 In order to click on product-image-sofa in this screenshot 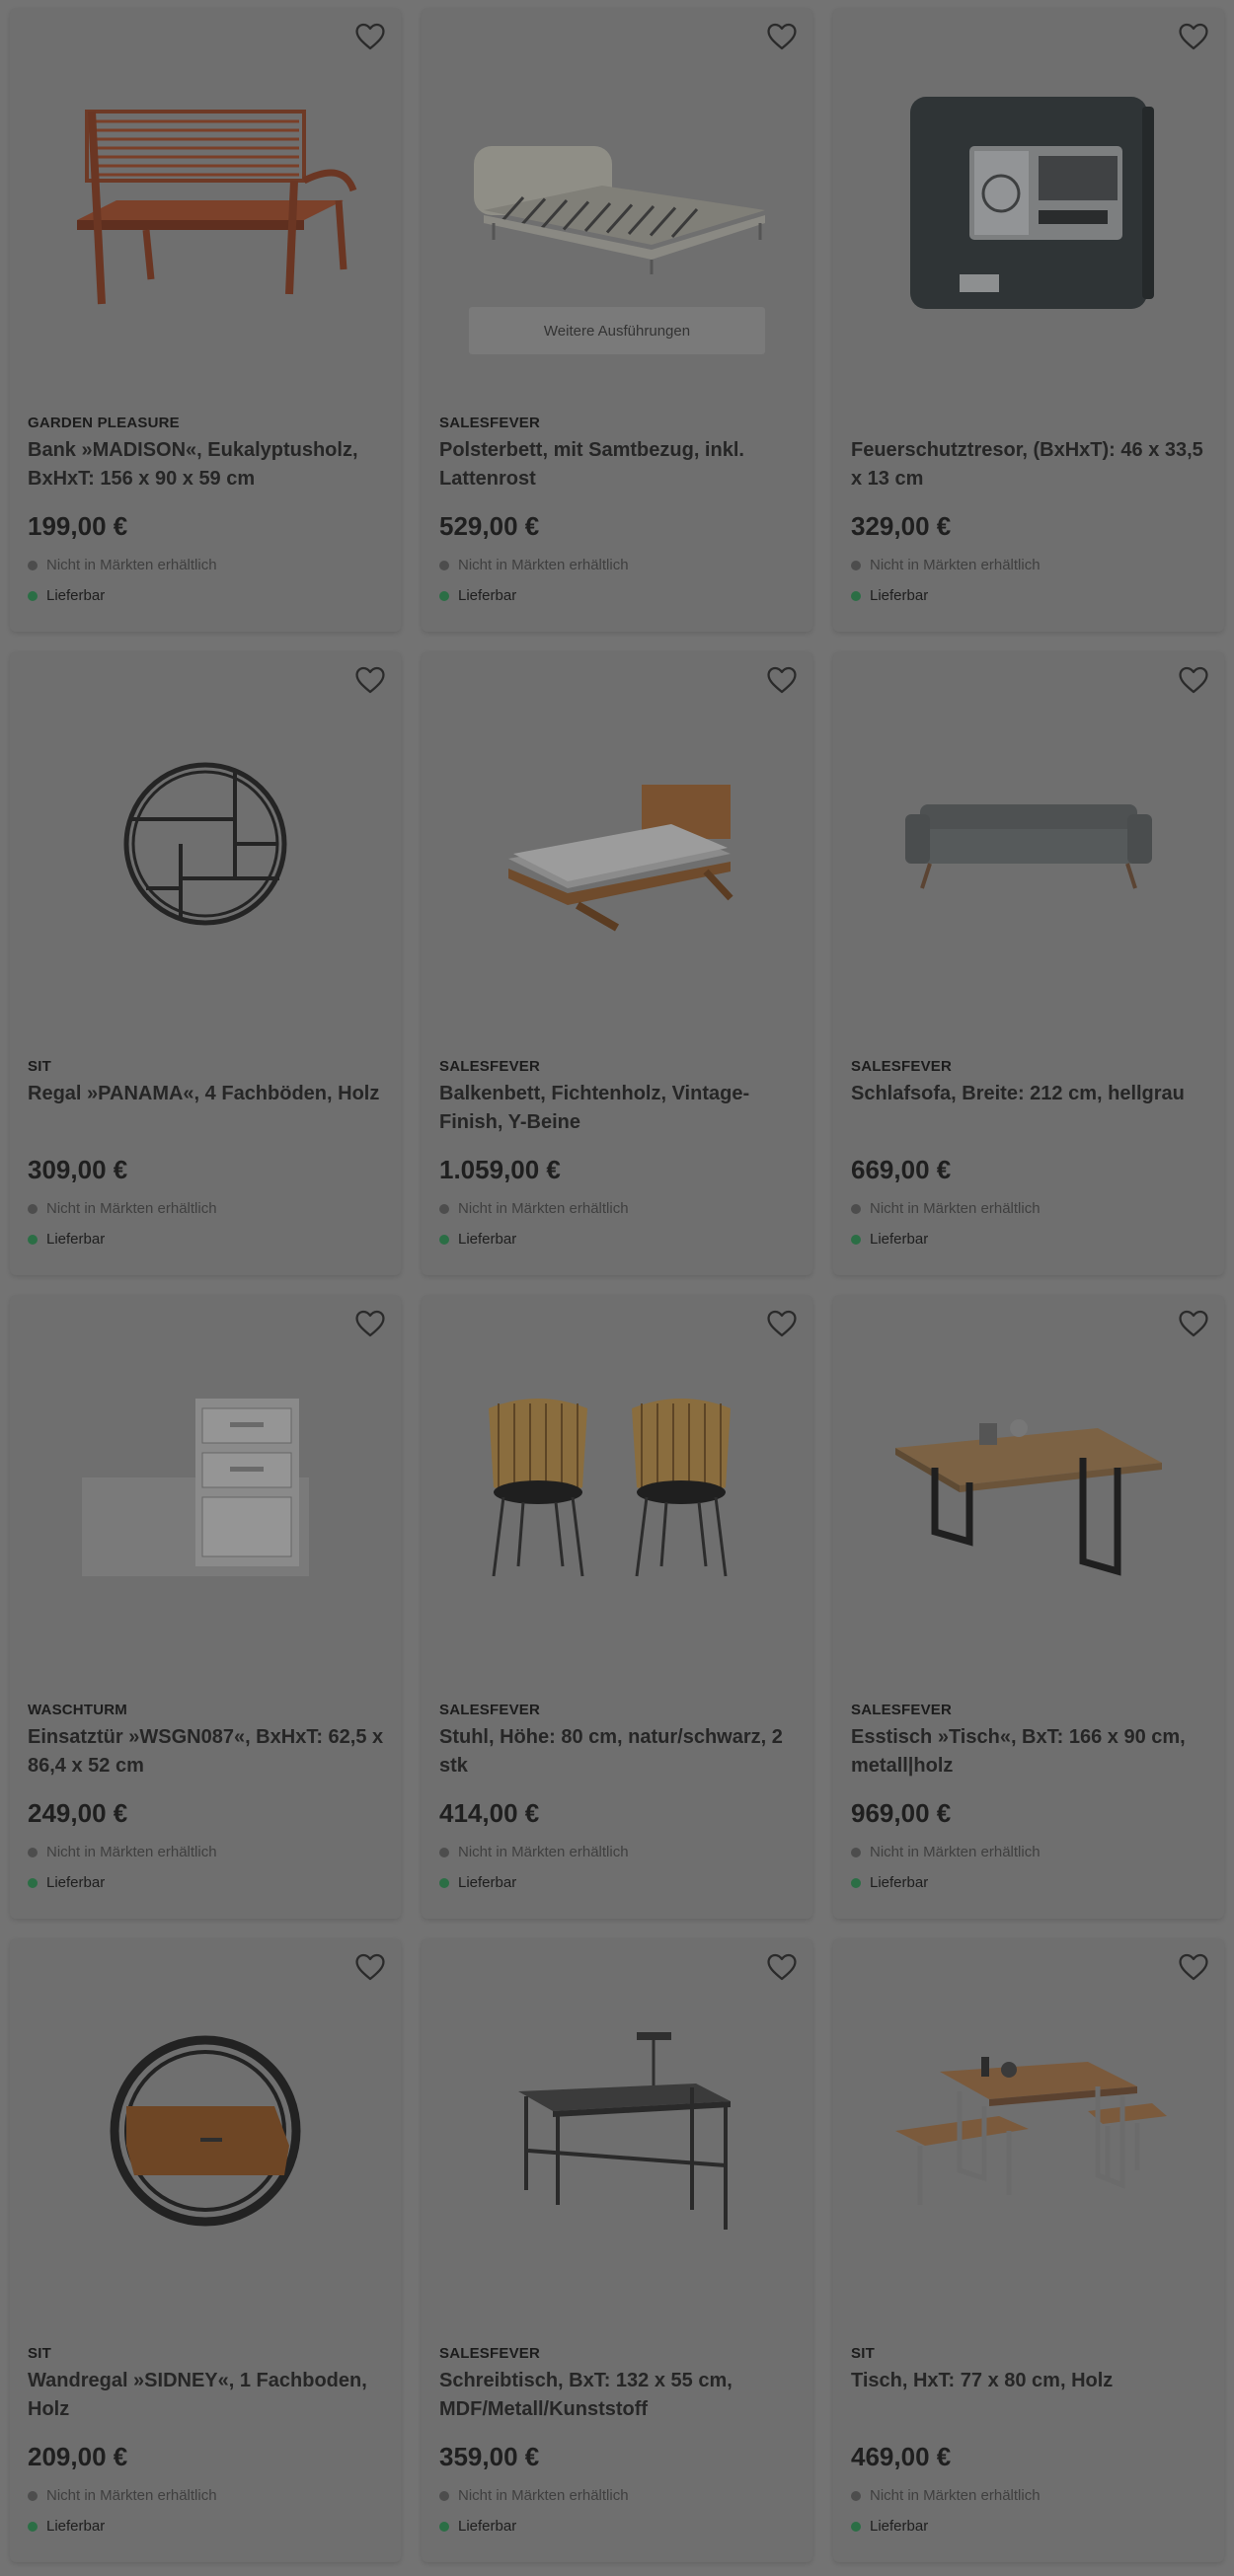, I will do `click(1028, 844)`.